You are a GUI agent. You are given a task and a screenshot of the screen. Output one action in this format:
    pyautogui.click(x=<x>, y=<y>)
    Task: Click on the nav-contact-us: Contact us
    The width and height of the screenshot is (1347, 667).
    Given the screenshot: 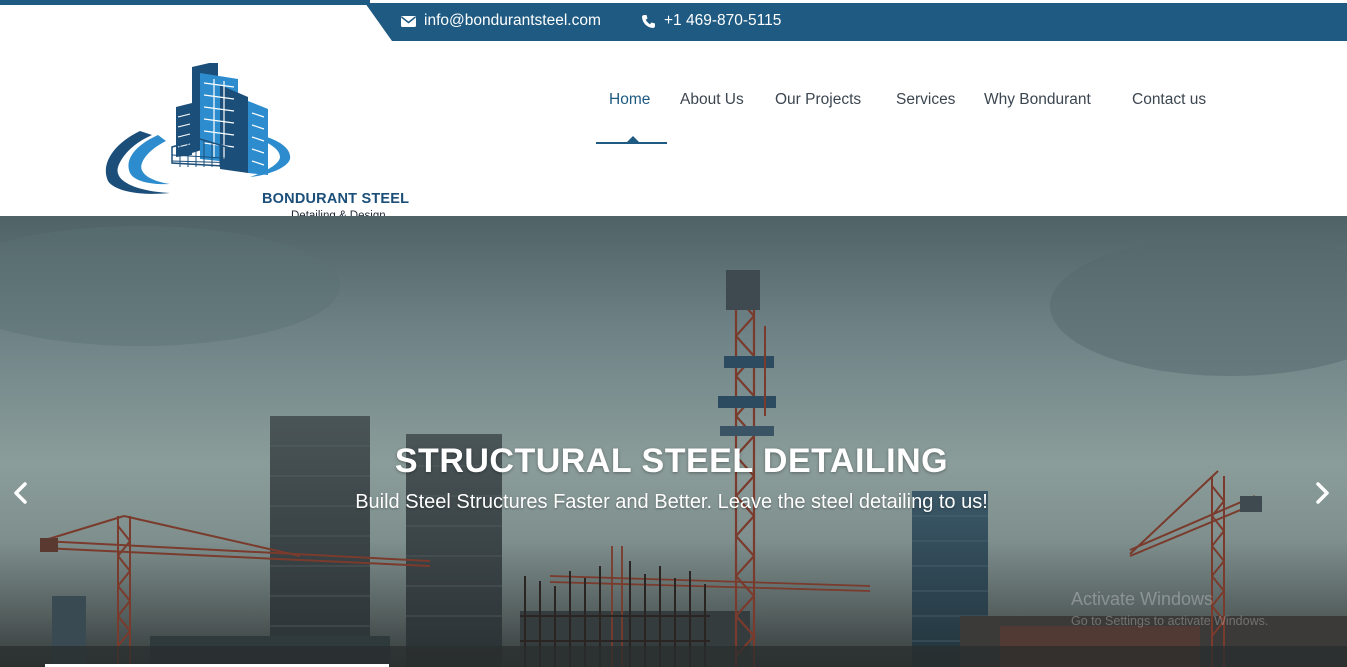 What is the action you would take?
    pyautogui.click(x=1169, y=100)
    